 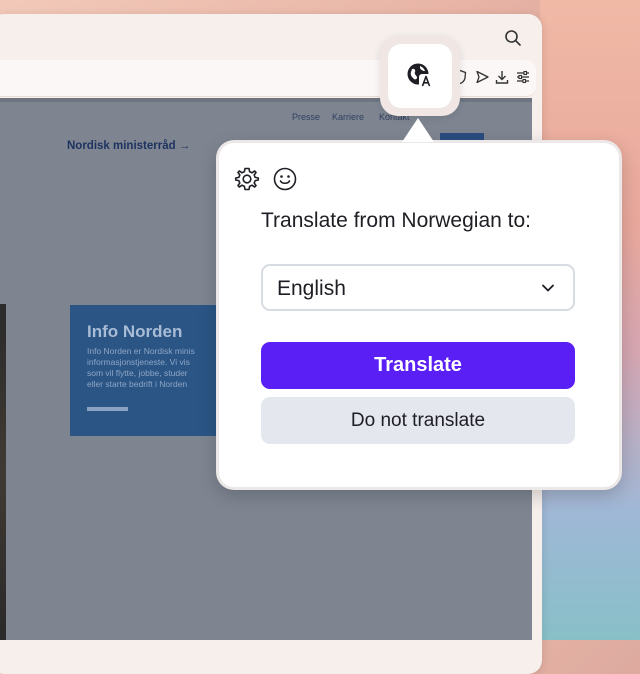 What do you see at coordinates (306, 117) in the screenshot?
I see `nav-link-presse: Presse` at bounding box center [306, 117].